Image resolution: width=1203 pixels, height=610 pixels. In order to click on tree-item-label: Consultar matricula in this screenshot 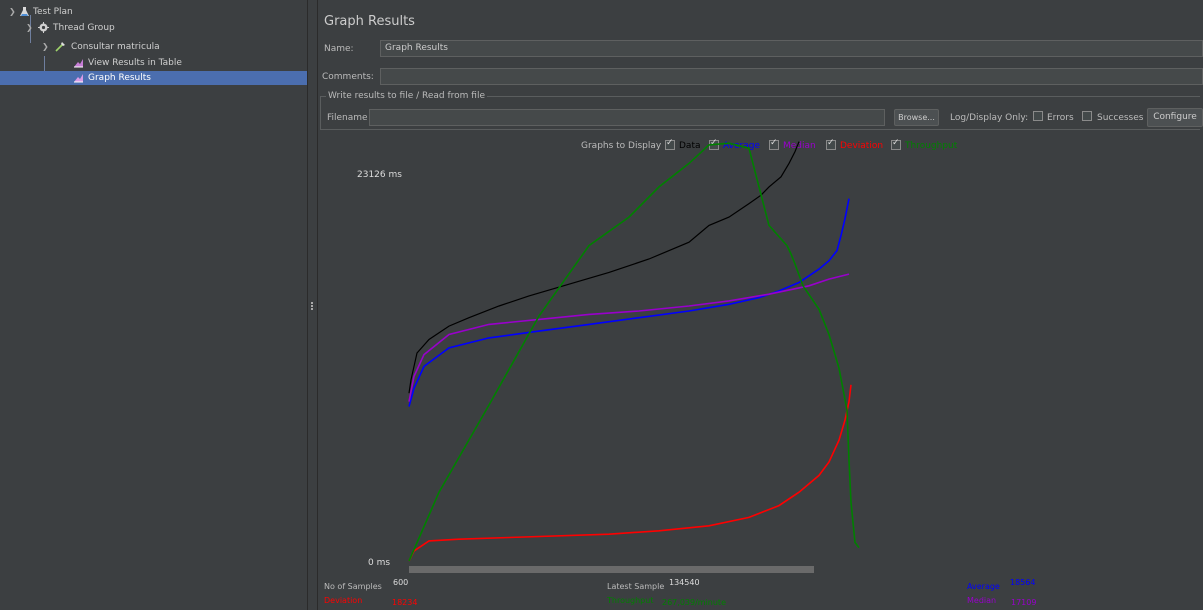, I will do `click(115, 47)`.